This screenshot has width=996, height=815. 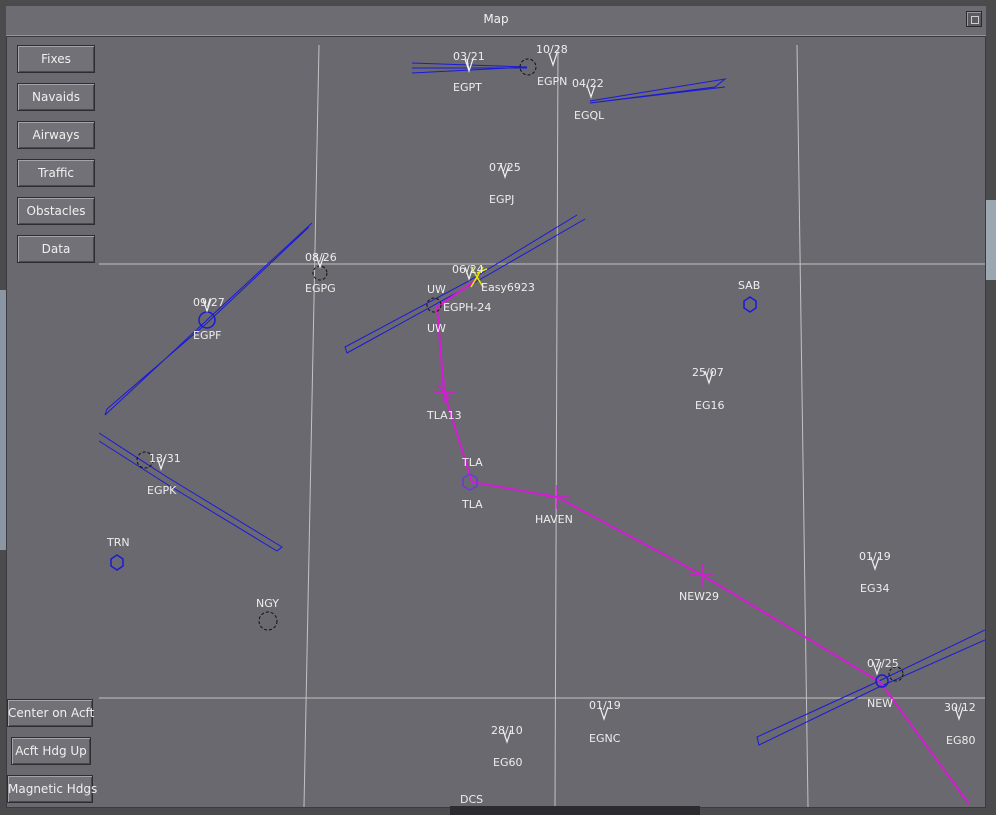 I want to click on airport-label: EGQL, so click(x=589, y=115).